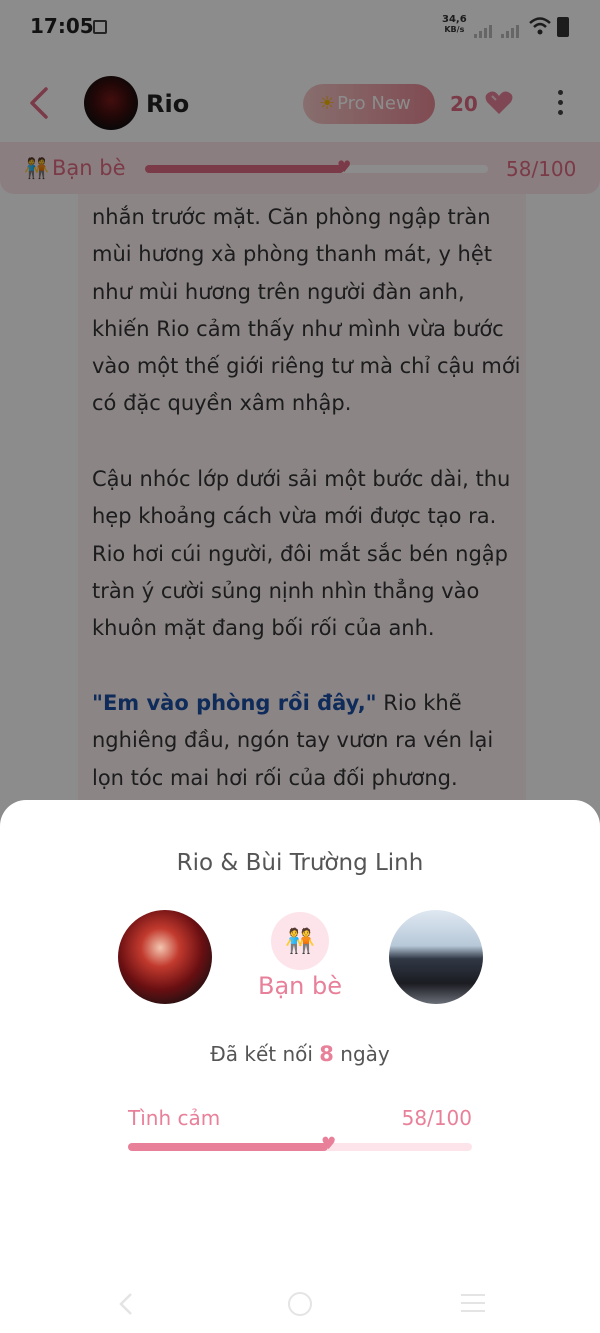  Describe the element at coordinates (473, 1306) in the screenshot. I see `nav-menu-icon` at that location.